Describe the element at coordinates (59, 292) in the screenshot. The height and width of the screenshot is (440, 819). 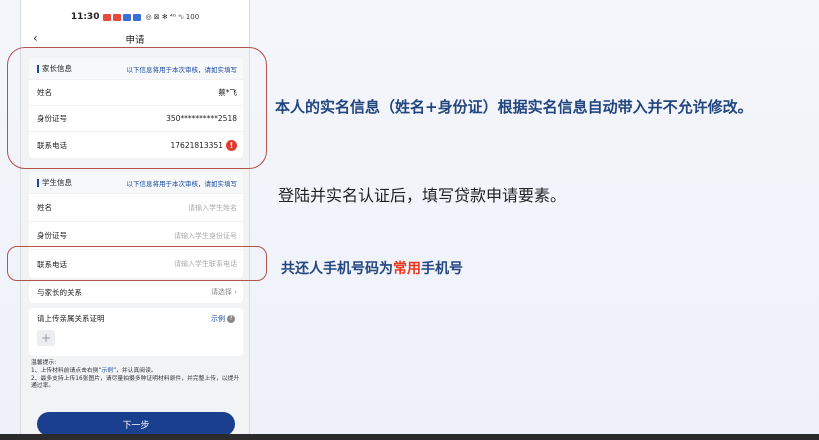
I see `relation-label: 与家长的关系` at that location.